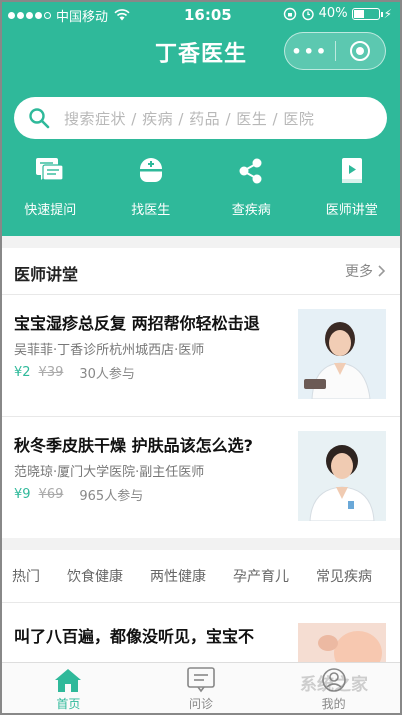 This screenshot has height=715, width=402. What do you see at coordinates (107, 374) in the screenshot?
I see `course-participants: 30人参与` at bounding box center [107, 374].